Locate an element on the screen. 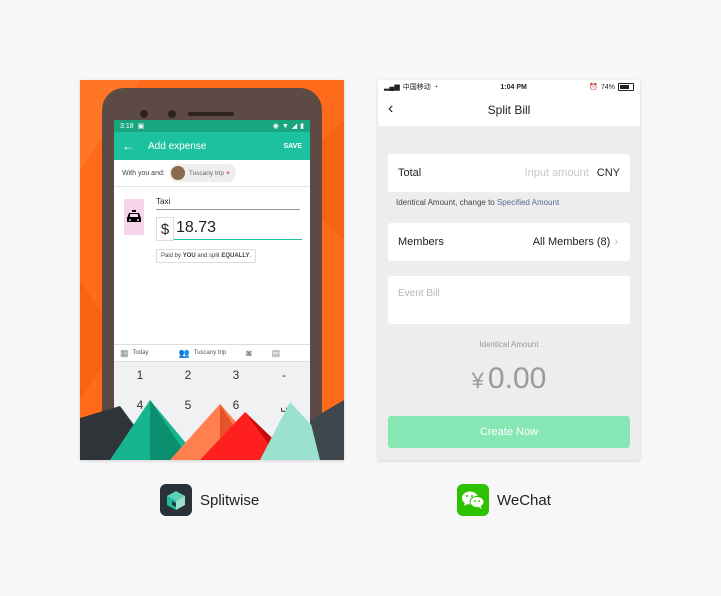 Image resolution: width=721 pixels, height=596 pixels. page-title: Split Bill is located at coordinates (509, 110).